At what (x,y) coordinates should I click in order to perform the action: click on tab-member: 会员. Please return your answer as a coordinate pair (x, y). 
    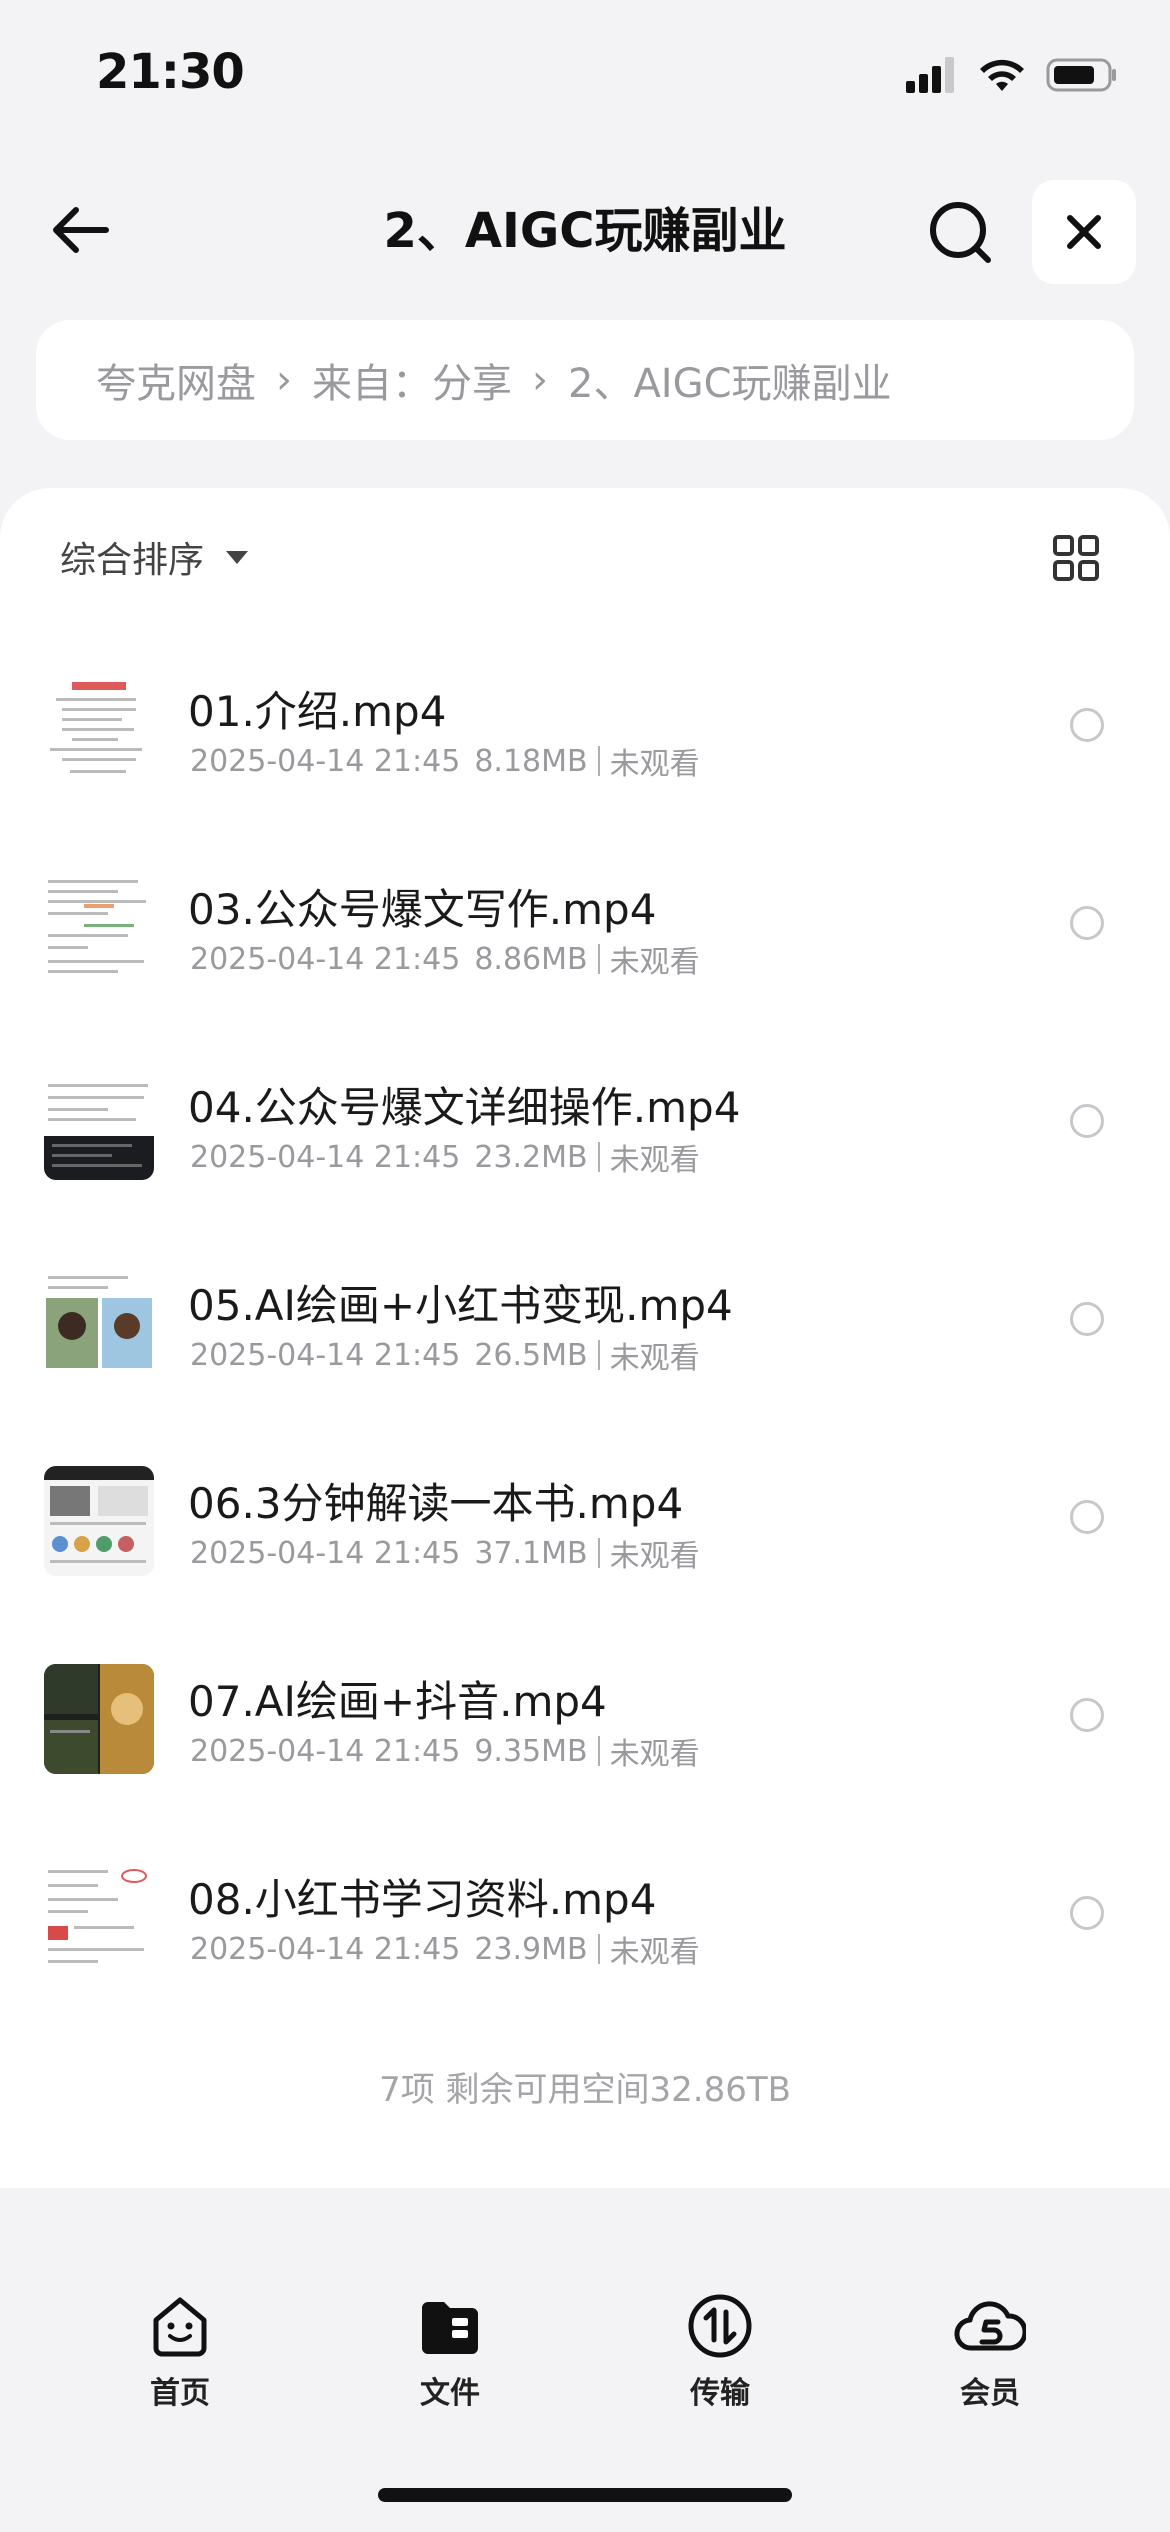
    Looking at the image, I should click on (990, 2351).